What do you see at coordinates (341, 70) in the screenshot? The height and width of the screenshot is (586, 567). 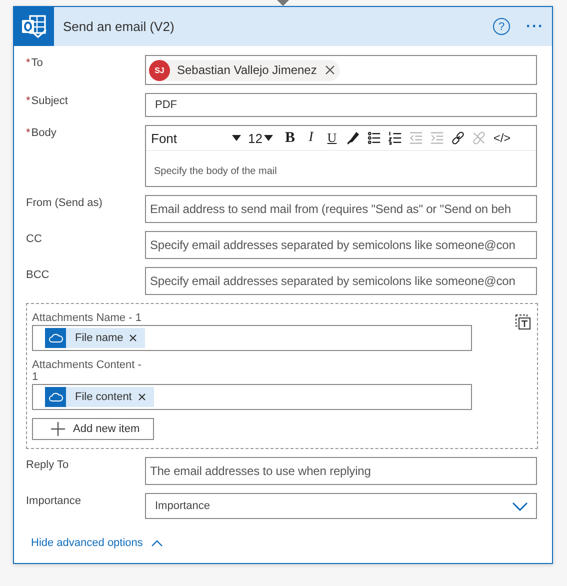 I see `to-field: SJ Sebastian Vallejo Jimenez` at bounding box center [341, 70].